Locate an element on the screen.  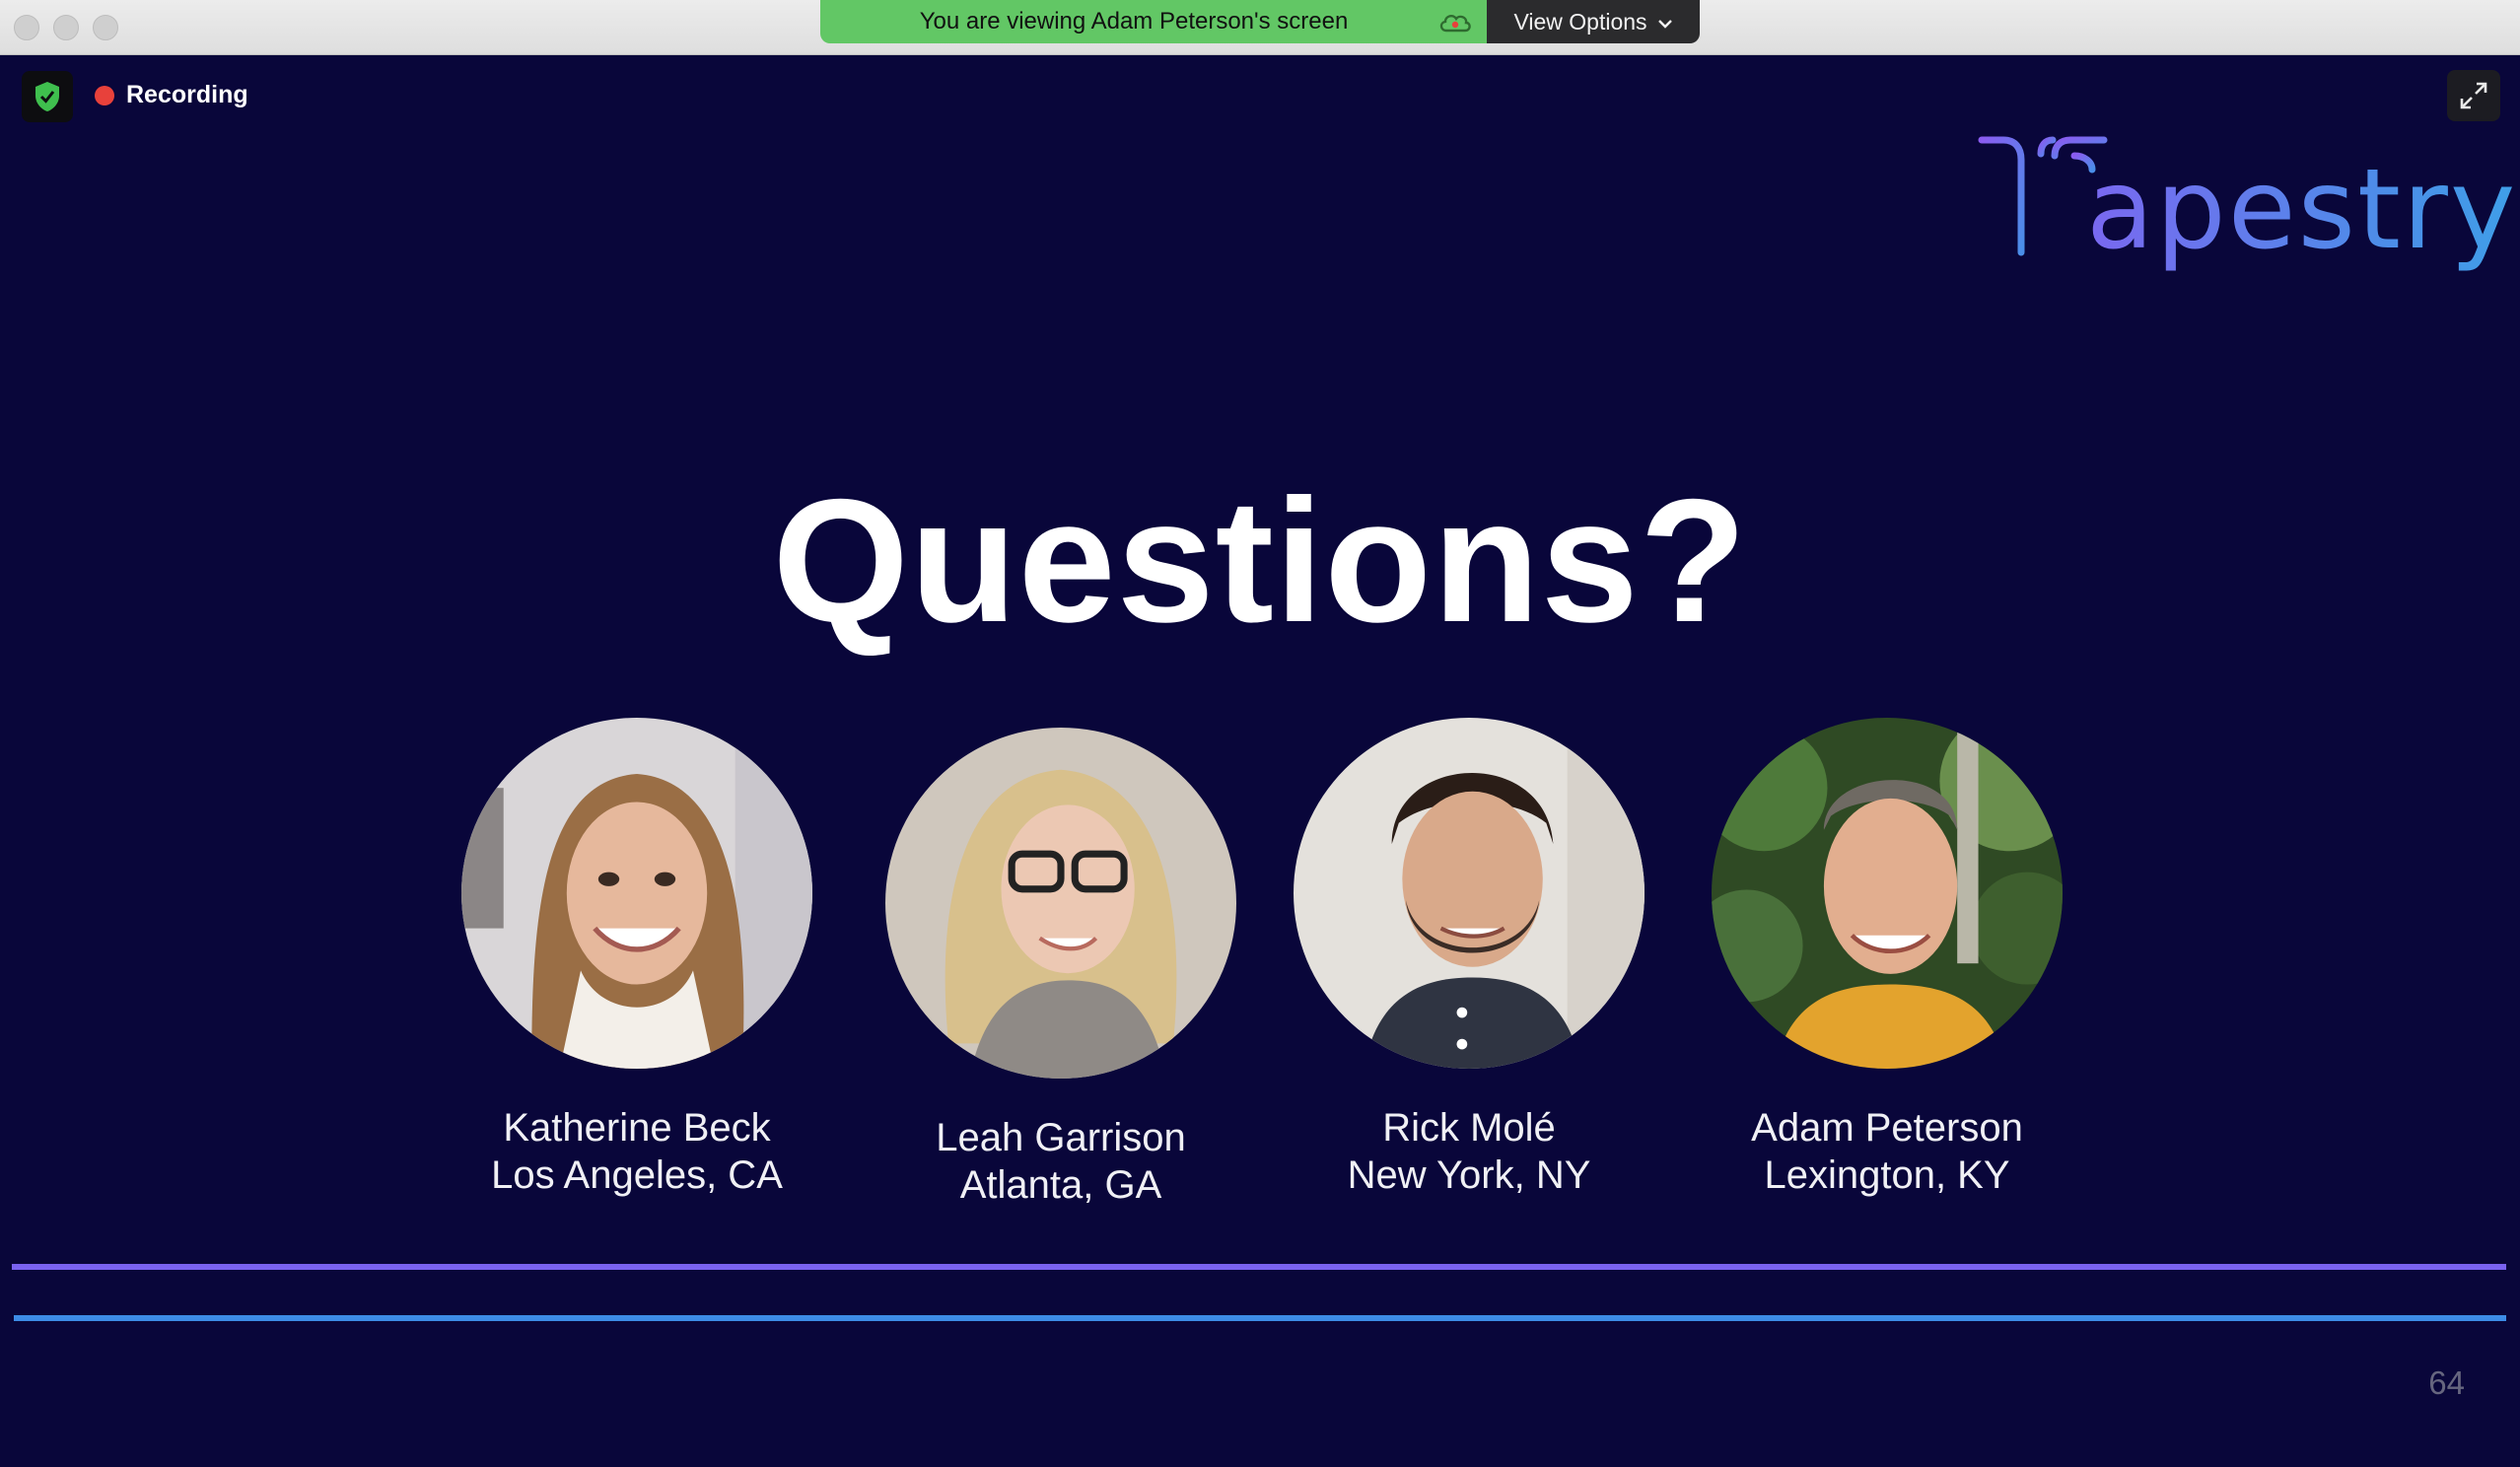
chevron-down-icon is located at coordinates (1664, 24).